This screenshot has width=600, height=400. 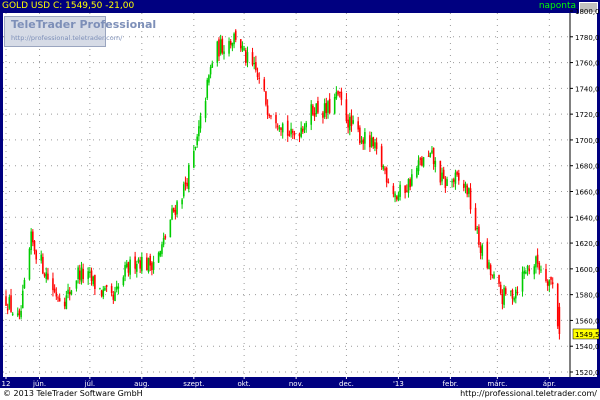 I want to click on y-tick-label: 1700,00, so click(x=587, y=141).